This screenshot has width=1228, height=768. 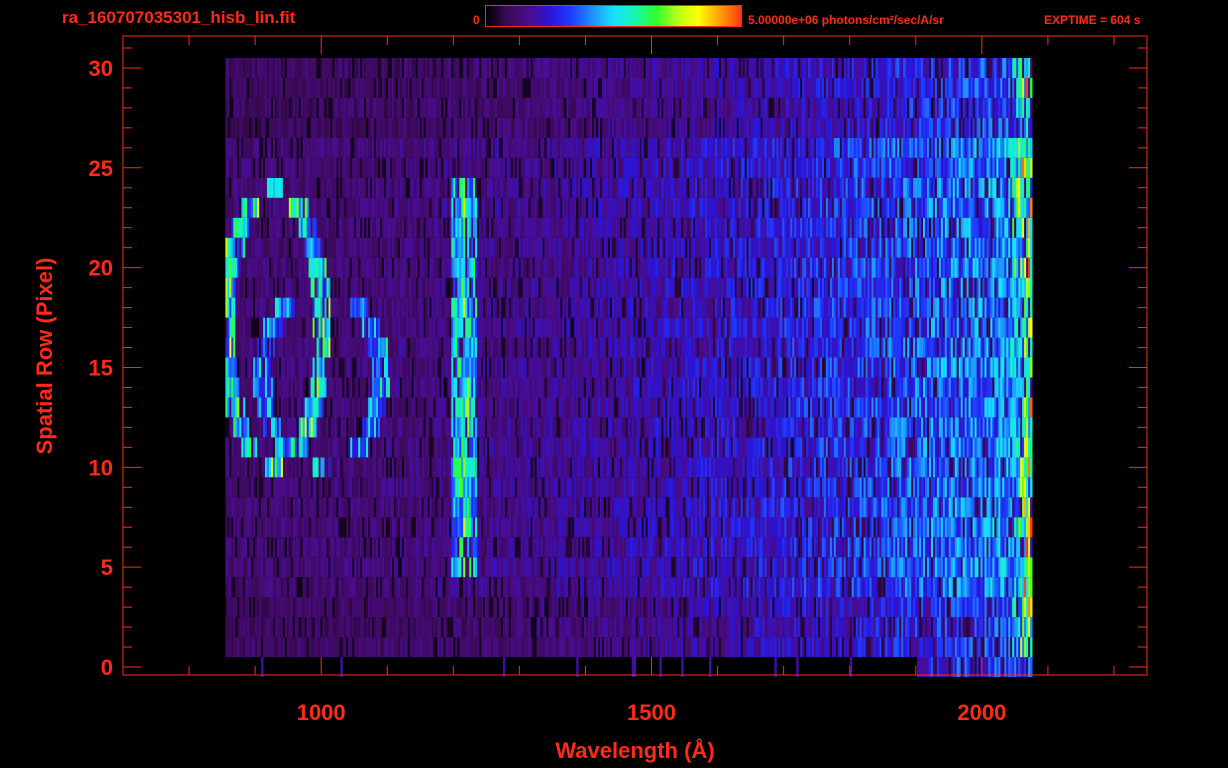 What do you see at coordinates (101, 168) in the screenshot?
I see `y-tick-label: 25` at bounding box center [101, 168].